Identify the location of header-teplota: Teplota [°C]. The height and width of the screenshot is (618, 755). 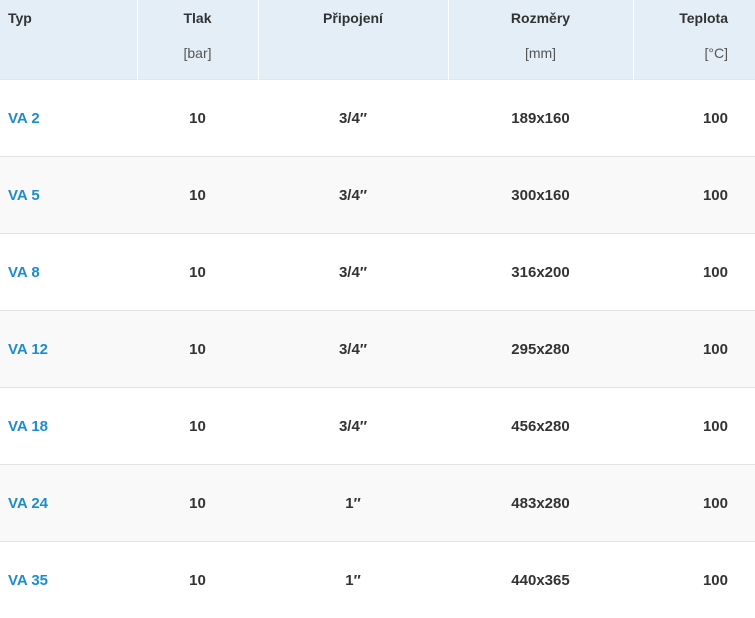
(694, 40).